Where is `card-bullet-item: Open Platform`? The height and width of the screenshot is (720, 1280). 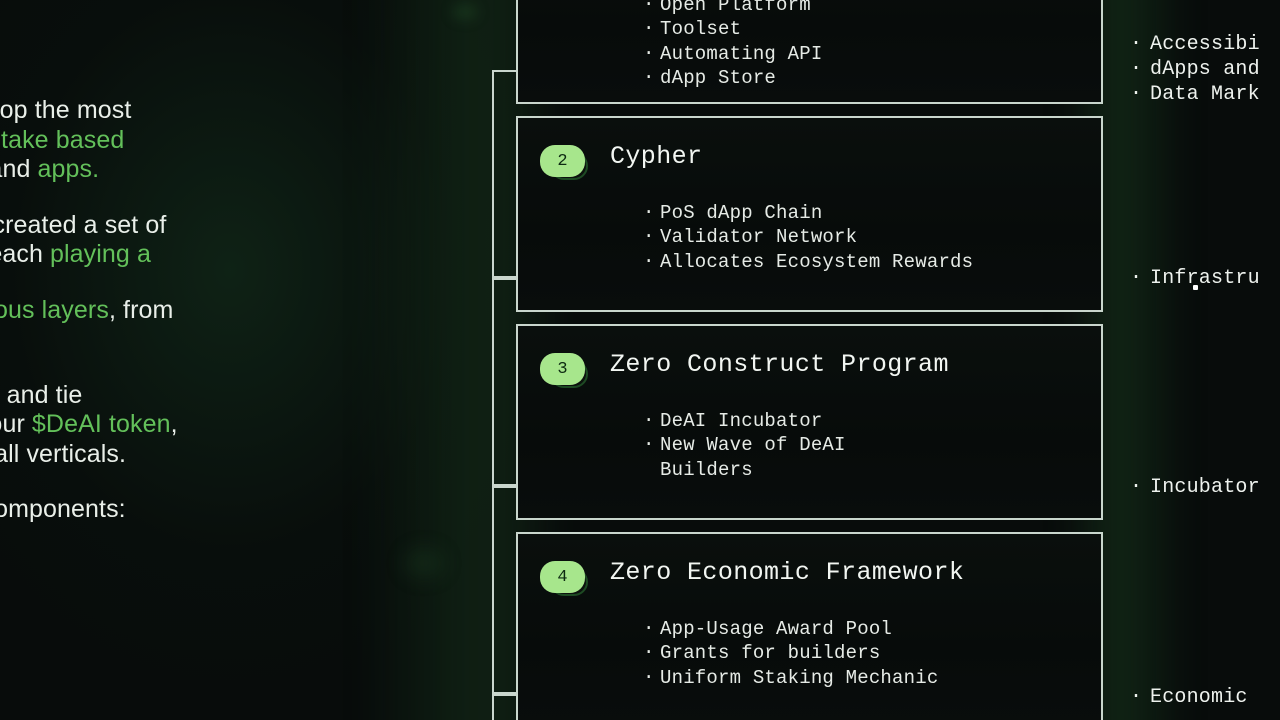
card-bullet-item: Open Platform is located at coordinates (860, 8).